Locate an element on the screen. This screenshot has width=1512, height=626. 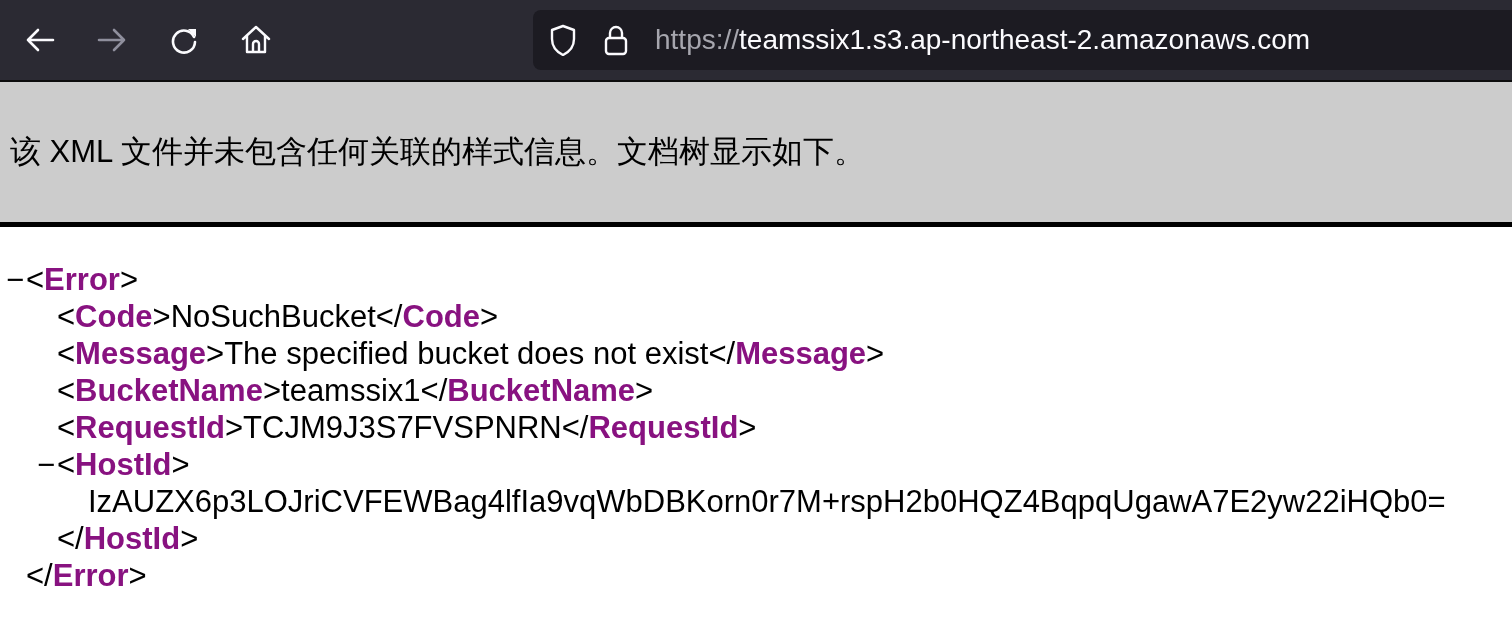
xml-line: </HostId> is located at coordinates (128, 538).